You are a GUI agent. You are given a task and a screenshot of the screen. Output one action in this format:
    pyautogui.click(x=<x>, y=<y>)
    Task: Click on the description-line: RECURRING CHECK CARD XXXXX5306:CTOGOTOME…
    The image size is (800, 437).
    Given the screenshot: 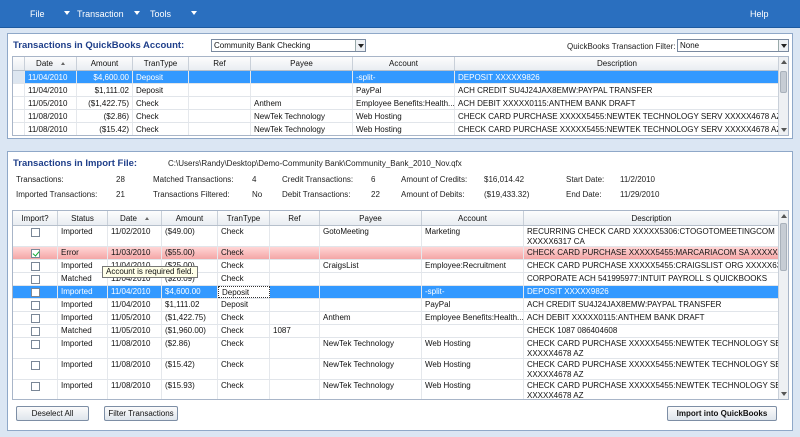 What is the action you would take?
    pyautogui.click(x=651, y=231)
    